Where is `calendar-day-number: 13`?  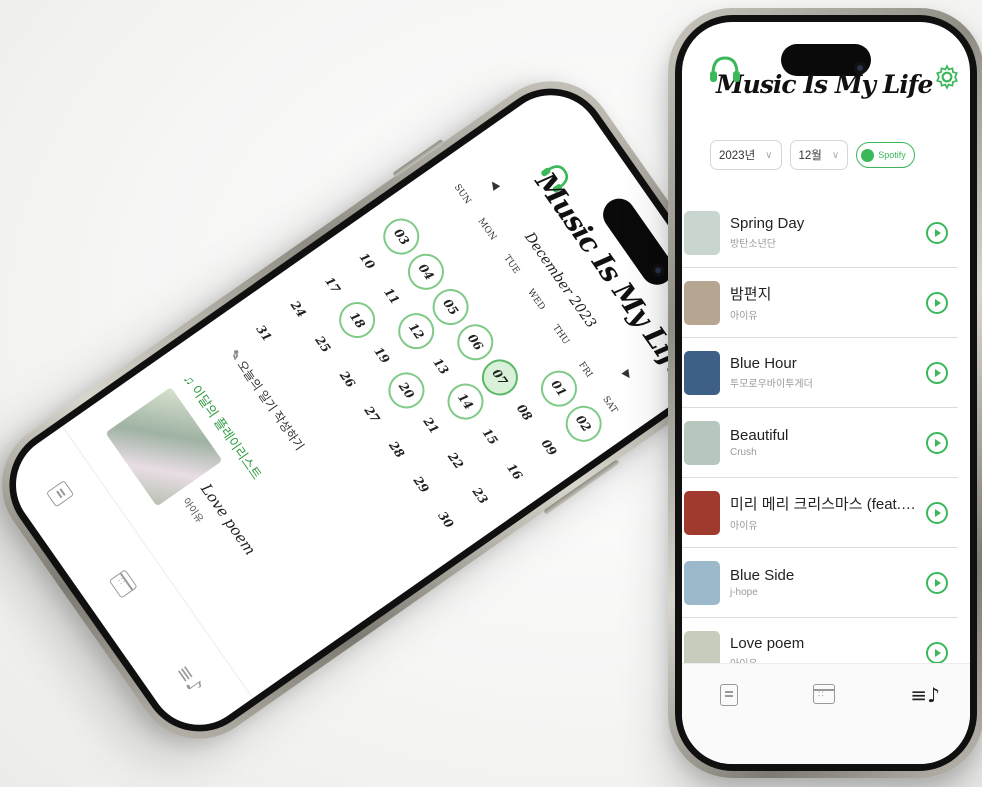 calendar-day-number: 13 is located at coordinates (441, 366).